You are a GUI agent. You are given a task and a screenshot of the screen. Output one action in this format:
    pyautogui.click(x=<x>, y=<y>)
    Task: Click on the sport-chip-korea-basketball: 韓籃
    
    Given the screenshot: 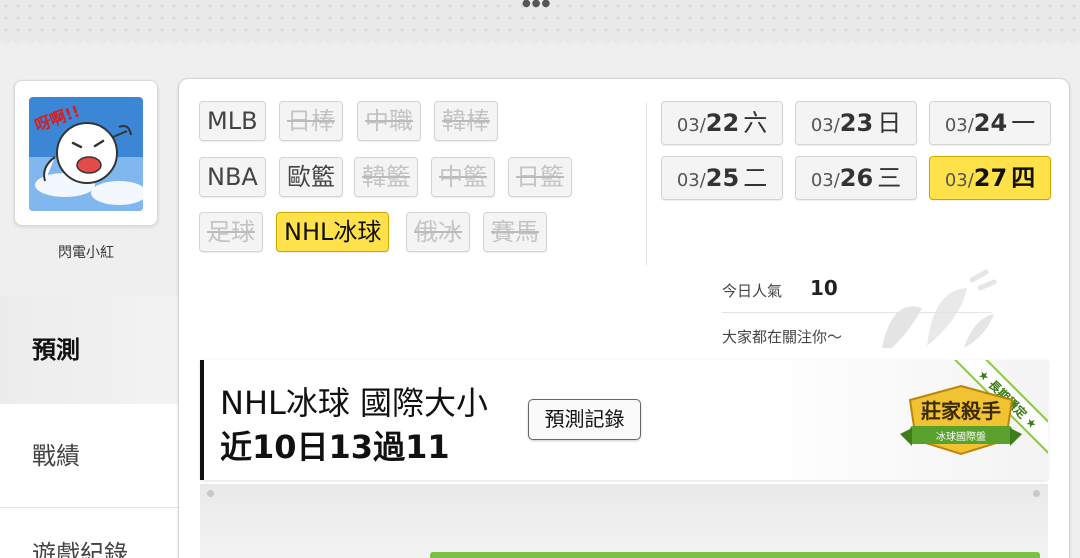 What is the action you would take?
    pyautogui.click(x=386, y=177)
    